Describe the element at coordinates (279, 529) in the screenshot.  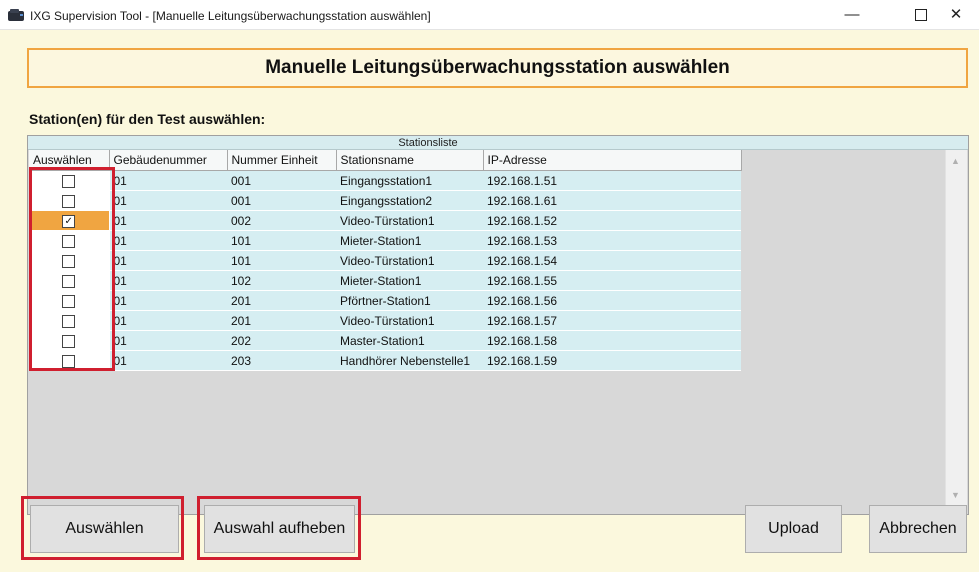
I see `deselect-button: Auswahl aufheben` at that location.